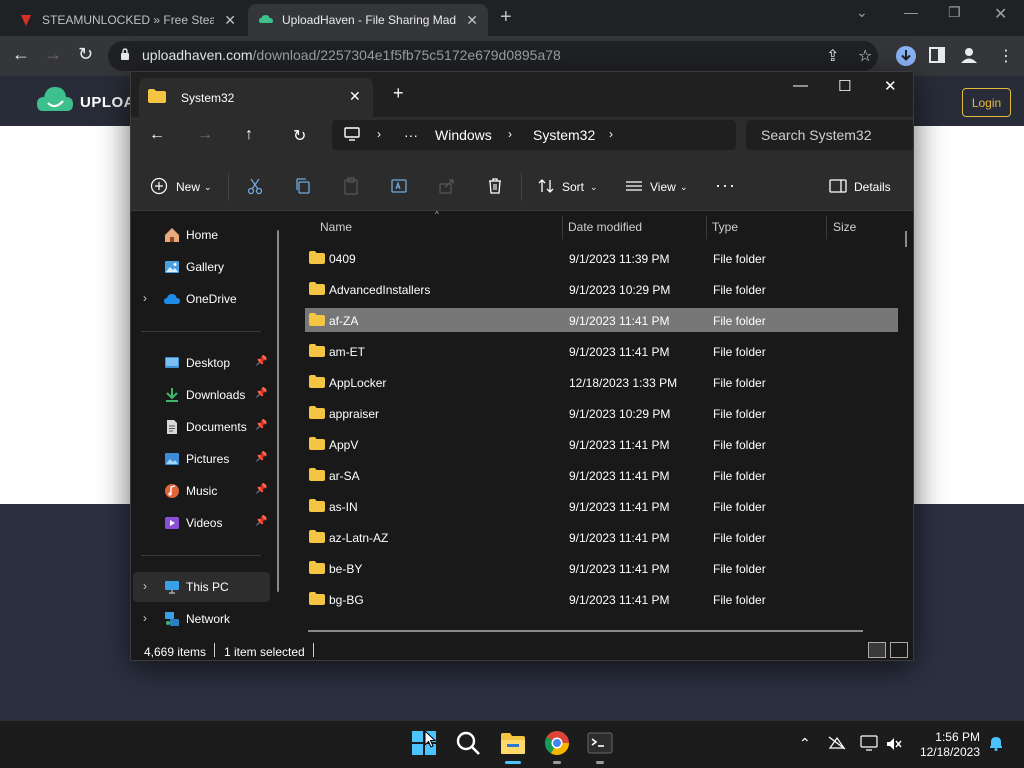 The height and width of the screenshot is (768, 1024). What do you see at coordinates (506, 17) in the screenshot?
I see `new-tab-icon: +` at bounding box center [506, 17].